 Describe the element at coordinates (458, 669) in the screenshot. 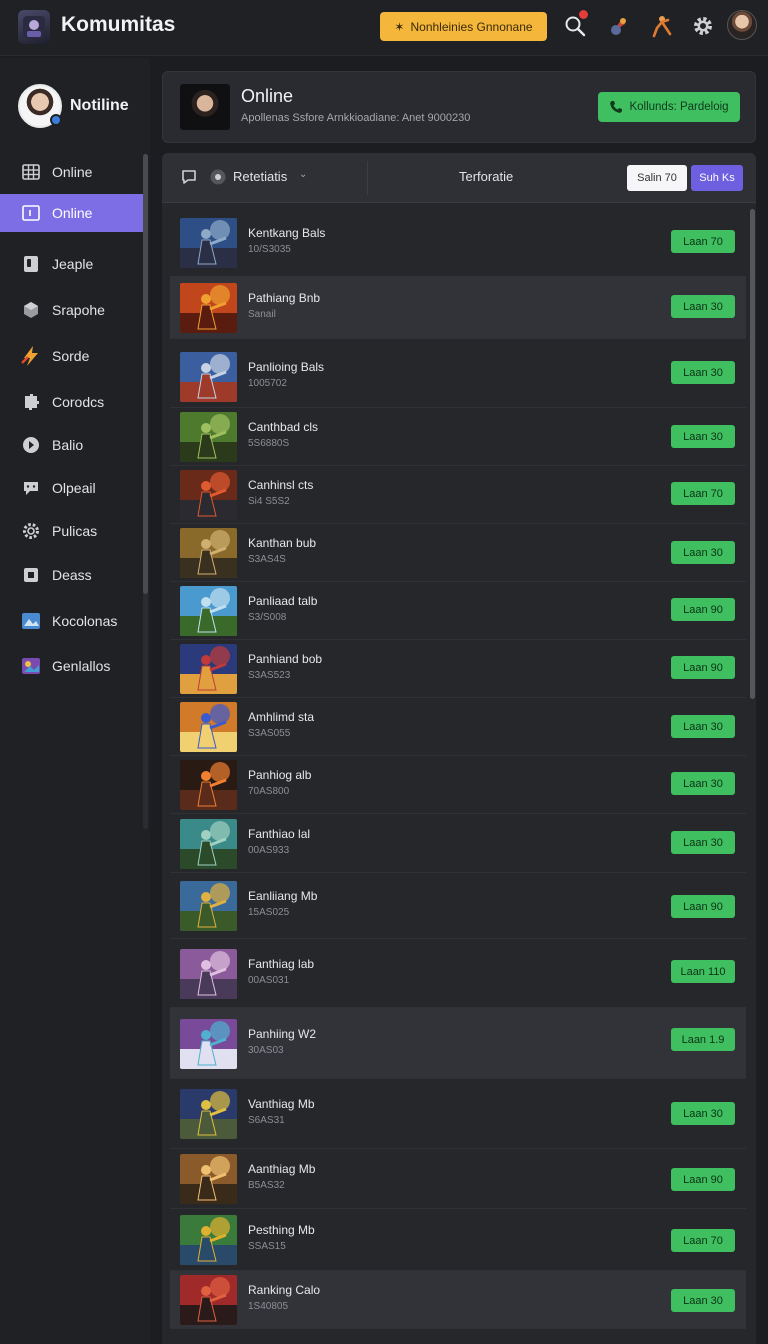

I see `list-item: Panhiand bob S3AS523 Laan 90` at that location.